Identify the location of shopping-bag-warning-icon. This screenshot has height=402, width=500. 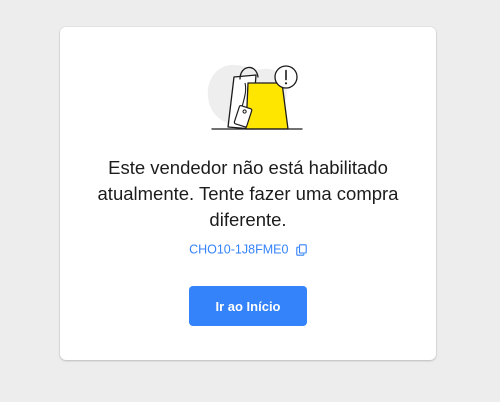
(255, 97).